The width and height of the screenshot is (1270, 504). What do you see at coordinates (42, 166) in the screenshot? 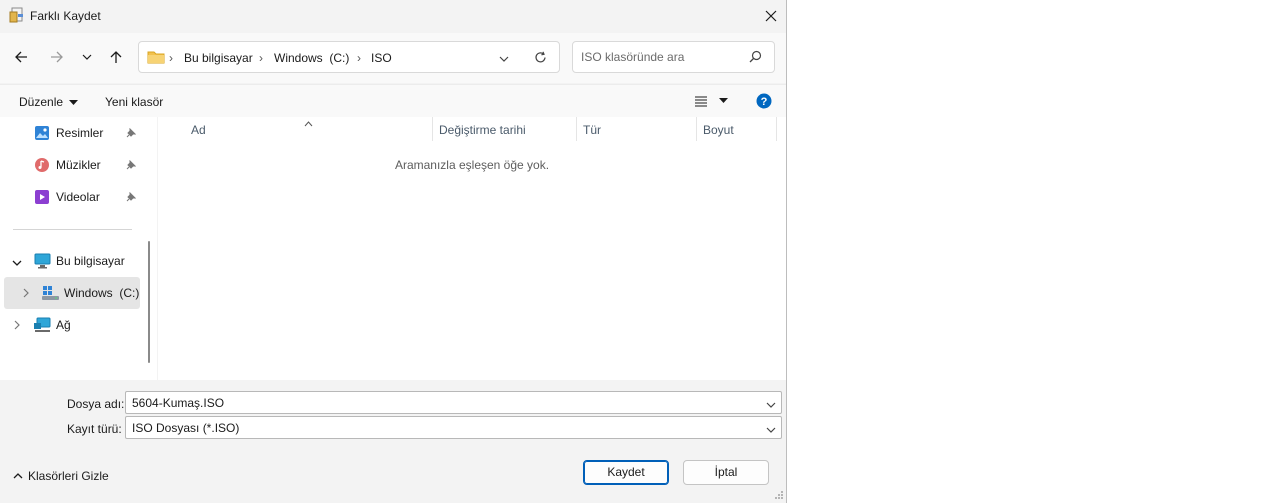
I see `music-icon` at bounding box center [42, 166].